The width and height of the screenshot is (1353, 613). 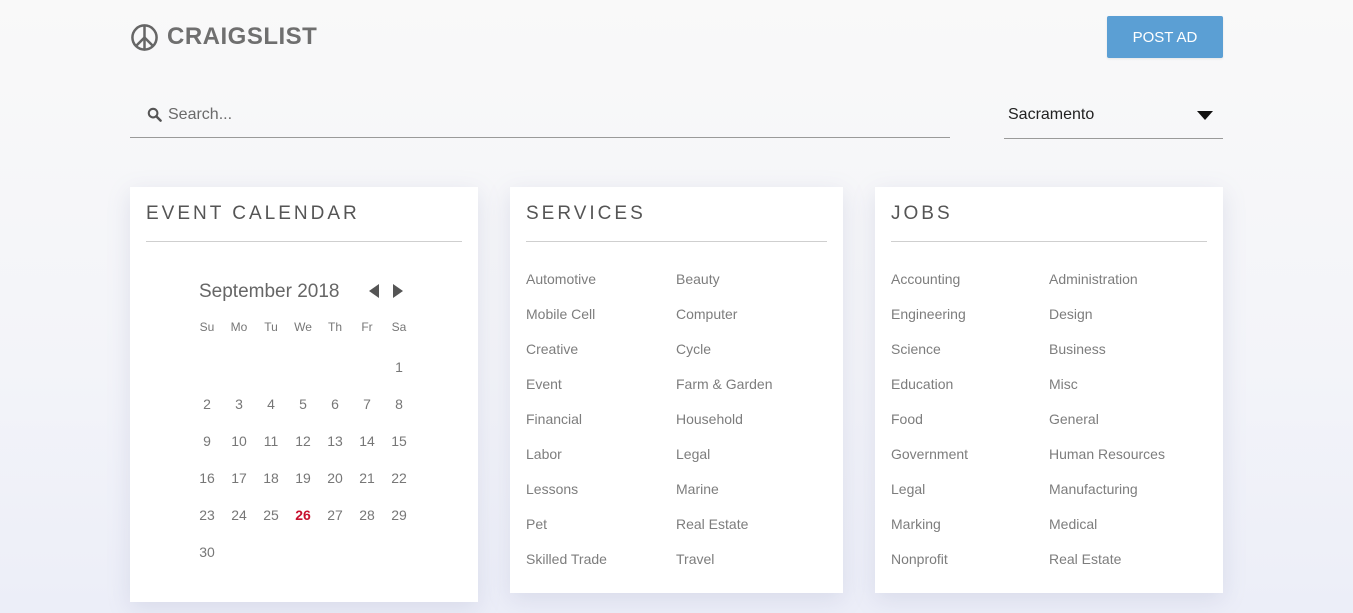 What do you see at coordinates (751, 568) in the screenshot?
I see `services-category-link: Travel` at bounding box center [751, 568].